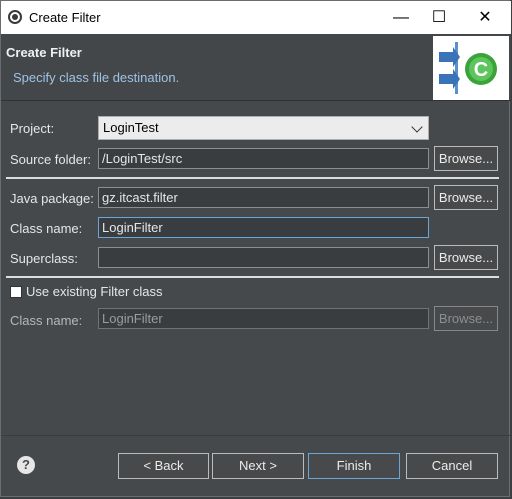 The width and height of the screenshot is (512, 499). Describe the element at coordinates (256, 17) in the screenshot. I see `title-bar: Create Filter — ☐ ✕` at that location.